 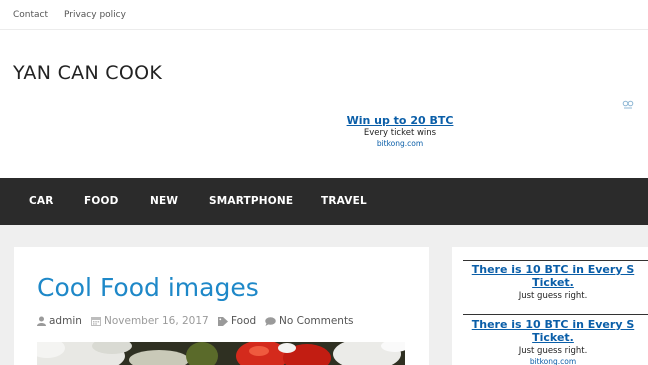 I want to click on adchoices-icon, so click(x=628, y=105).